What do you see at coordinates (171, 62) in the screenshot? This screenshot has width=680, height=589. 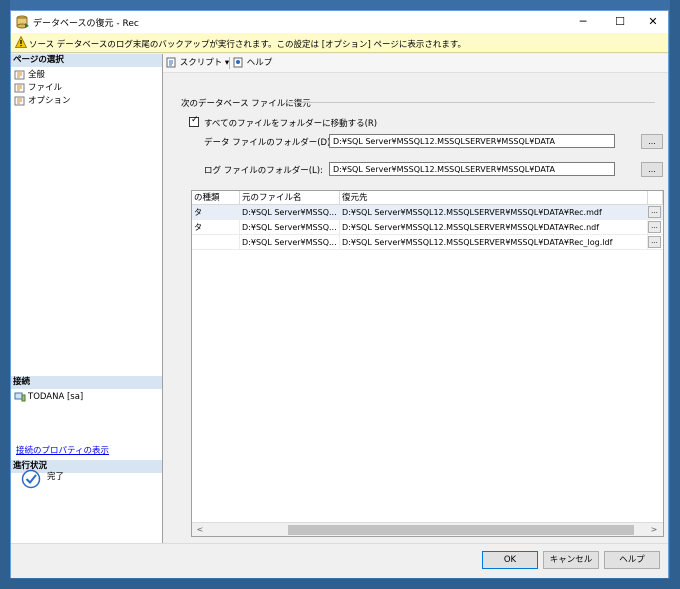 I see `script-icon` at bounding box center [171, 62].